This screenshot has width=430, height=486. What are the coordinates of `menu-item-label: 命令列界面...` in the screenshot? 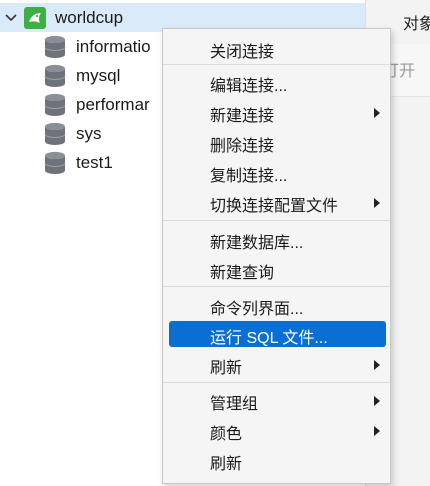 It's located at (257, 309).